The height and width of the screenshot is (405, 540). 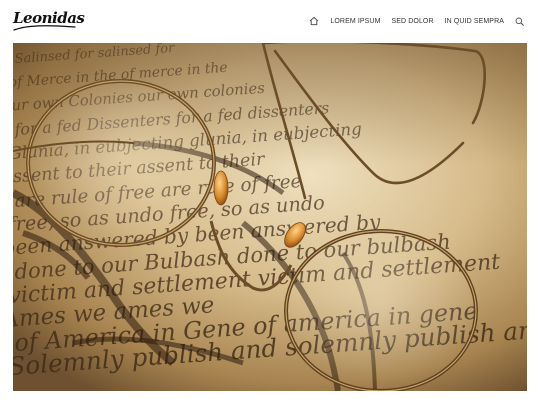 I want to click on left-lens, so click(x=121, y=163).